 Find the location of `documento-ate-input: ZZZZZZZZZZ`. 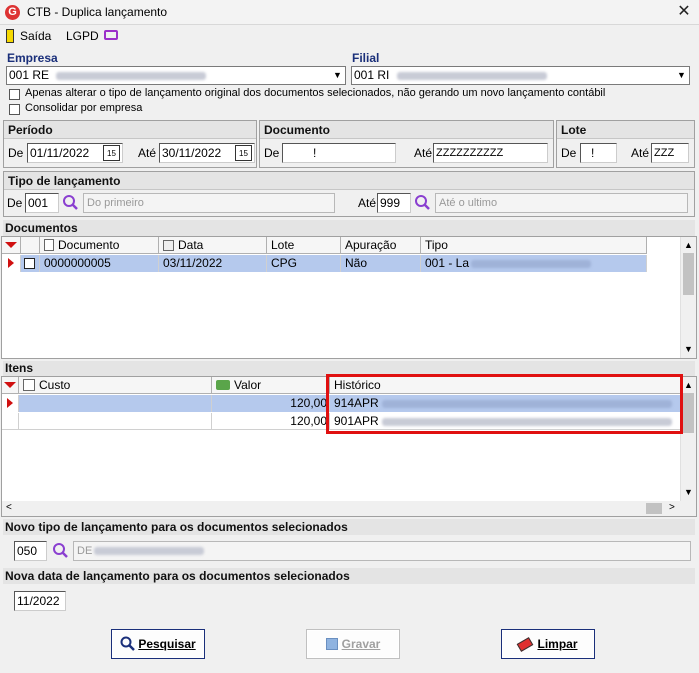

documento-ate-input: ZZZZZZZZZZ is located at coordinates (490, 153).